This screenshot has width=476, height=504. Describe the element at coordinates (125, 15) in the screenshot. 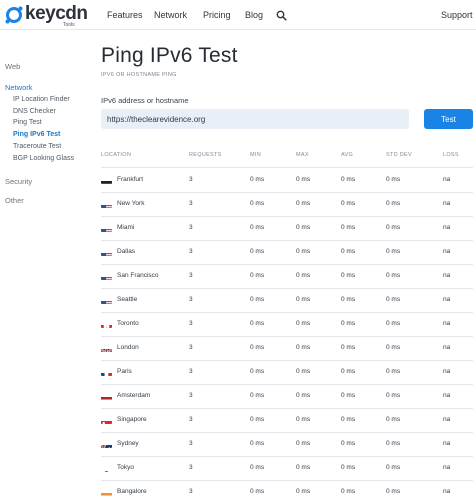

I see `nav-features-link: Features` at that location.